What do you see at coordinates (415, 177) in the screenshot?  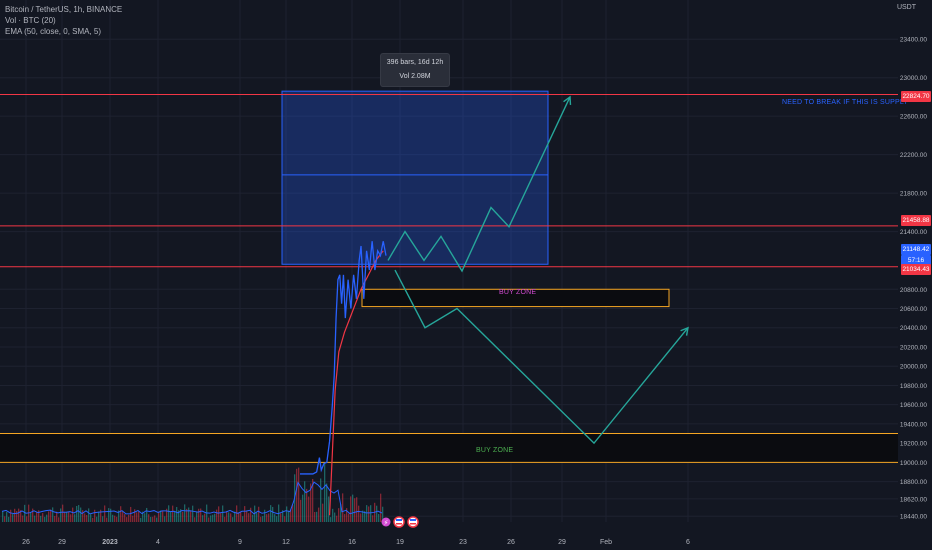 I see `range-measure-box` at bounding box center [415, 177].